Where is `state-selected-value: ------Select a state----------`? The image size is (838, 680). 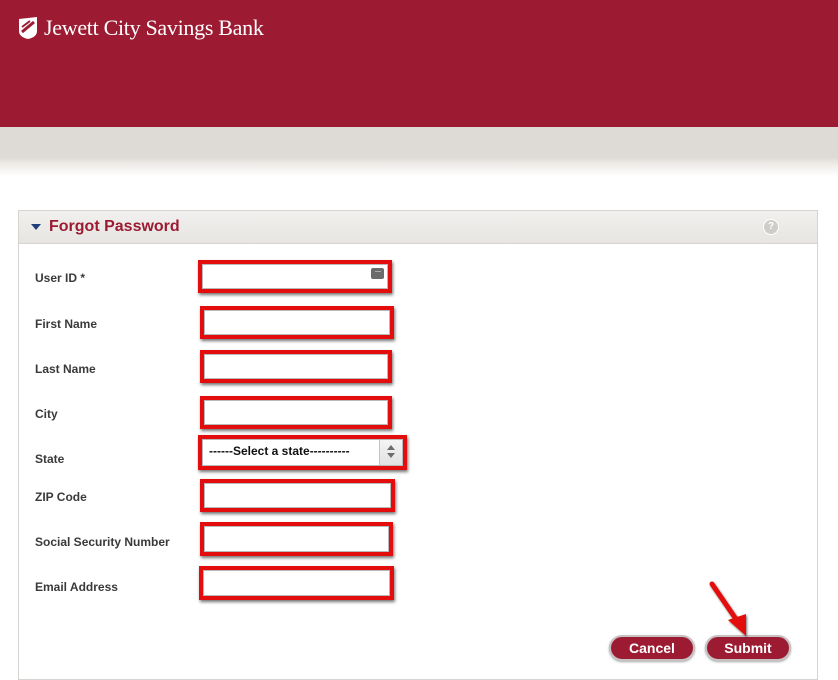 state-selected-value: ------Select a state---------- is located at coordinates (279, 451).